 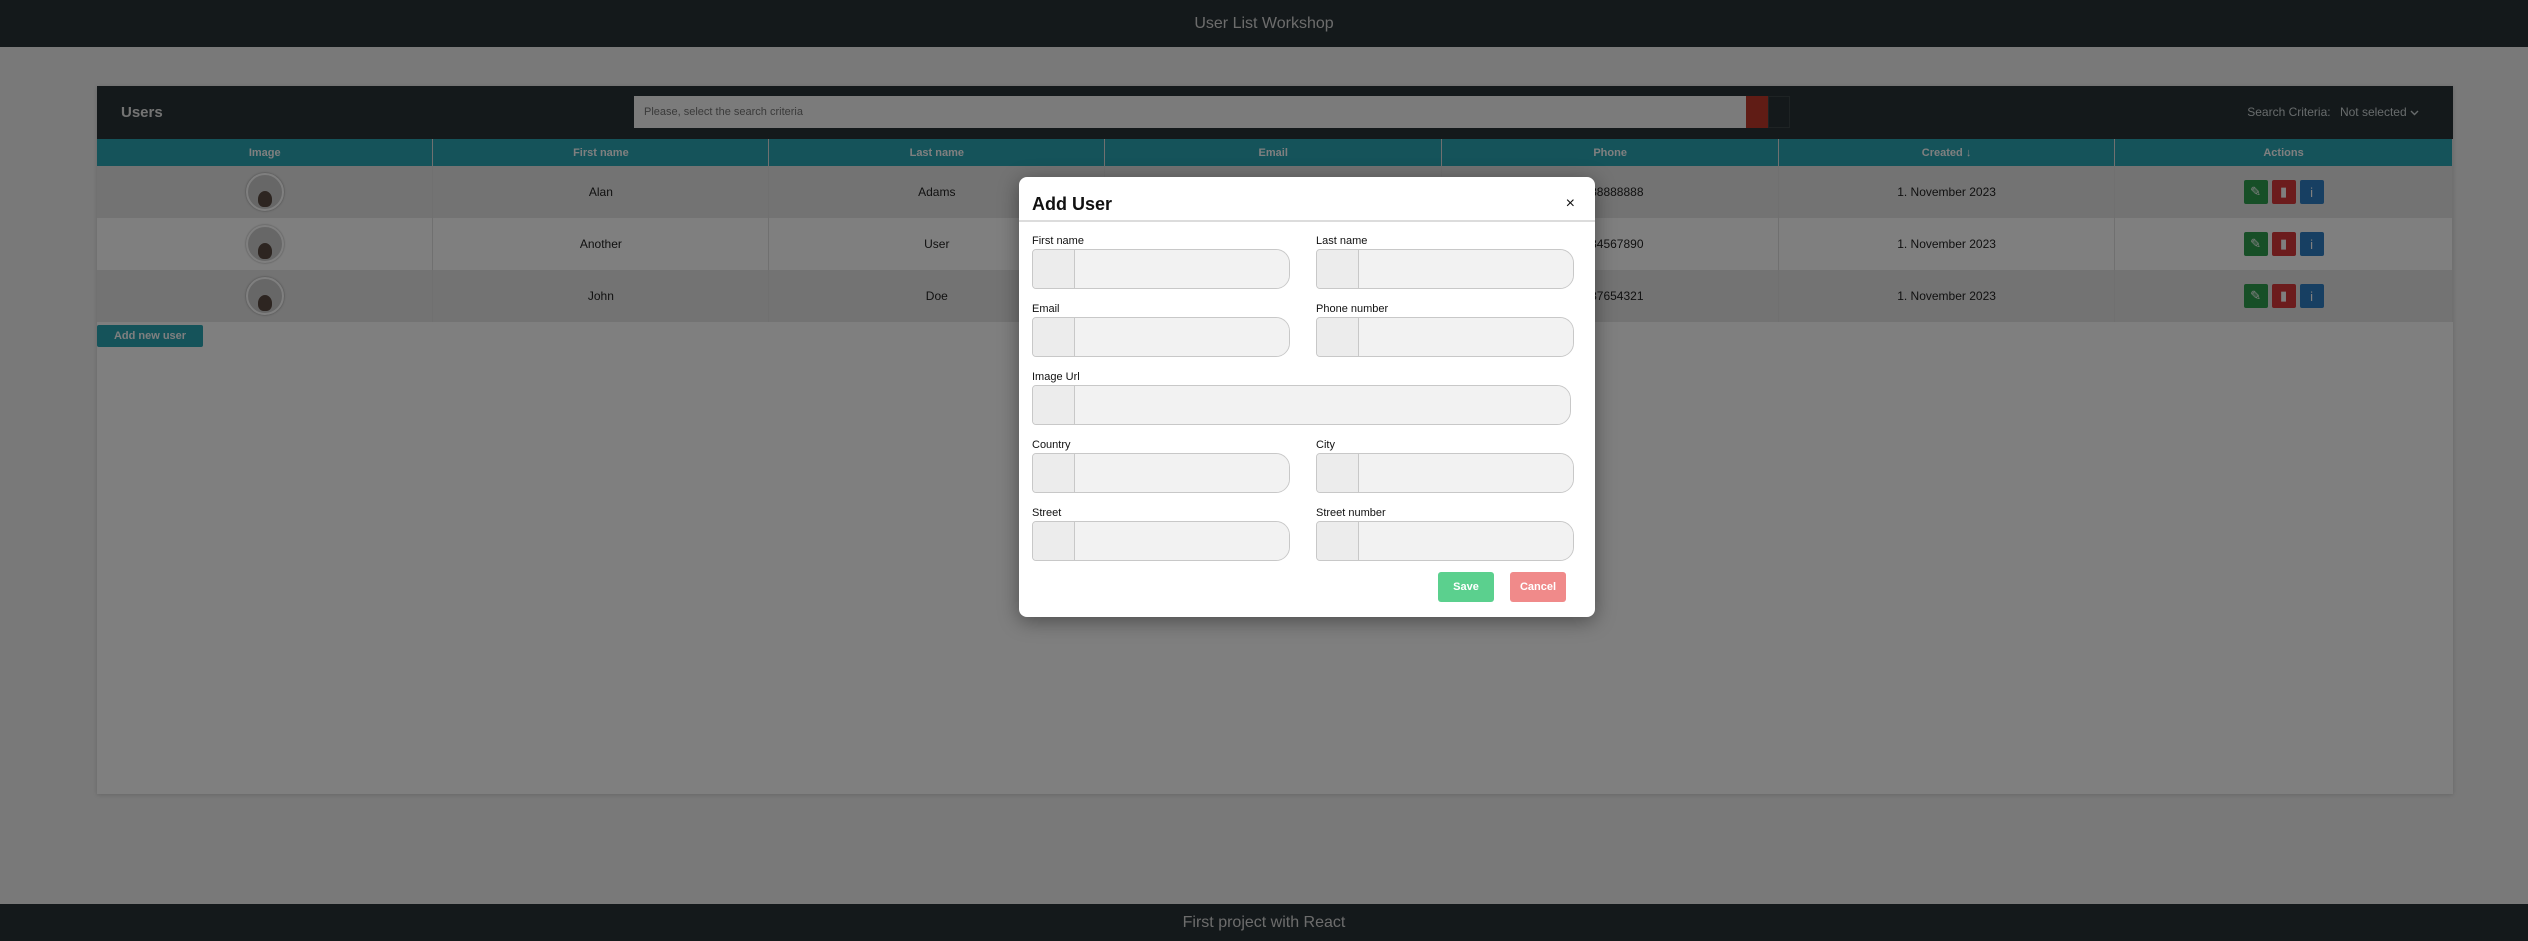 What do you see at coordinates (1352, 309) in the screenshot?
I see `phone-label: Phone number` at bounding box center [1352, 309].